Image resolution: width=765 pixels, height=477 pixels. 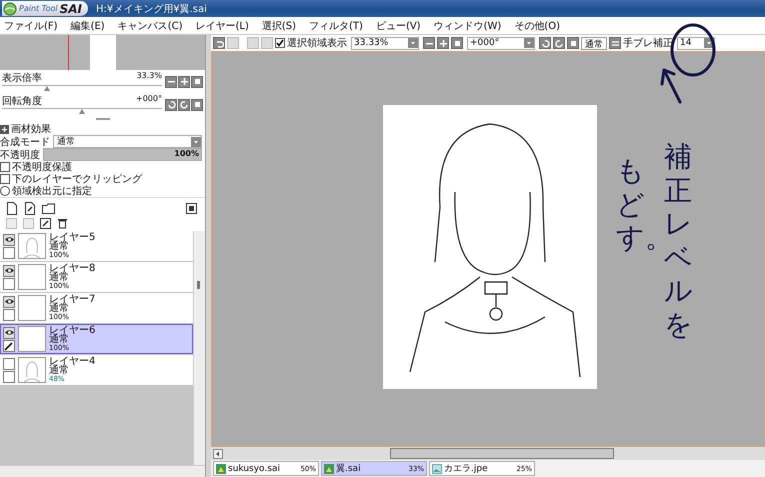 I want to click on opacity-value: 100%, so click(x=186, y=153).